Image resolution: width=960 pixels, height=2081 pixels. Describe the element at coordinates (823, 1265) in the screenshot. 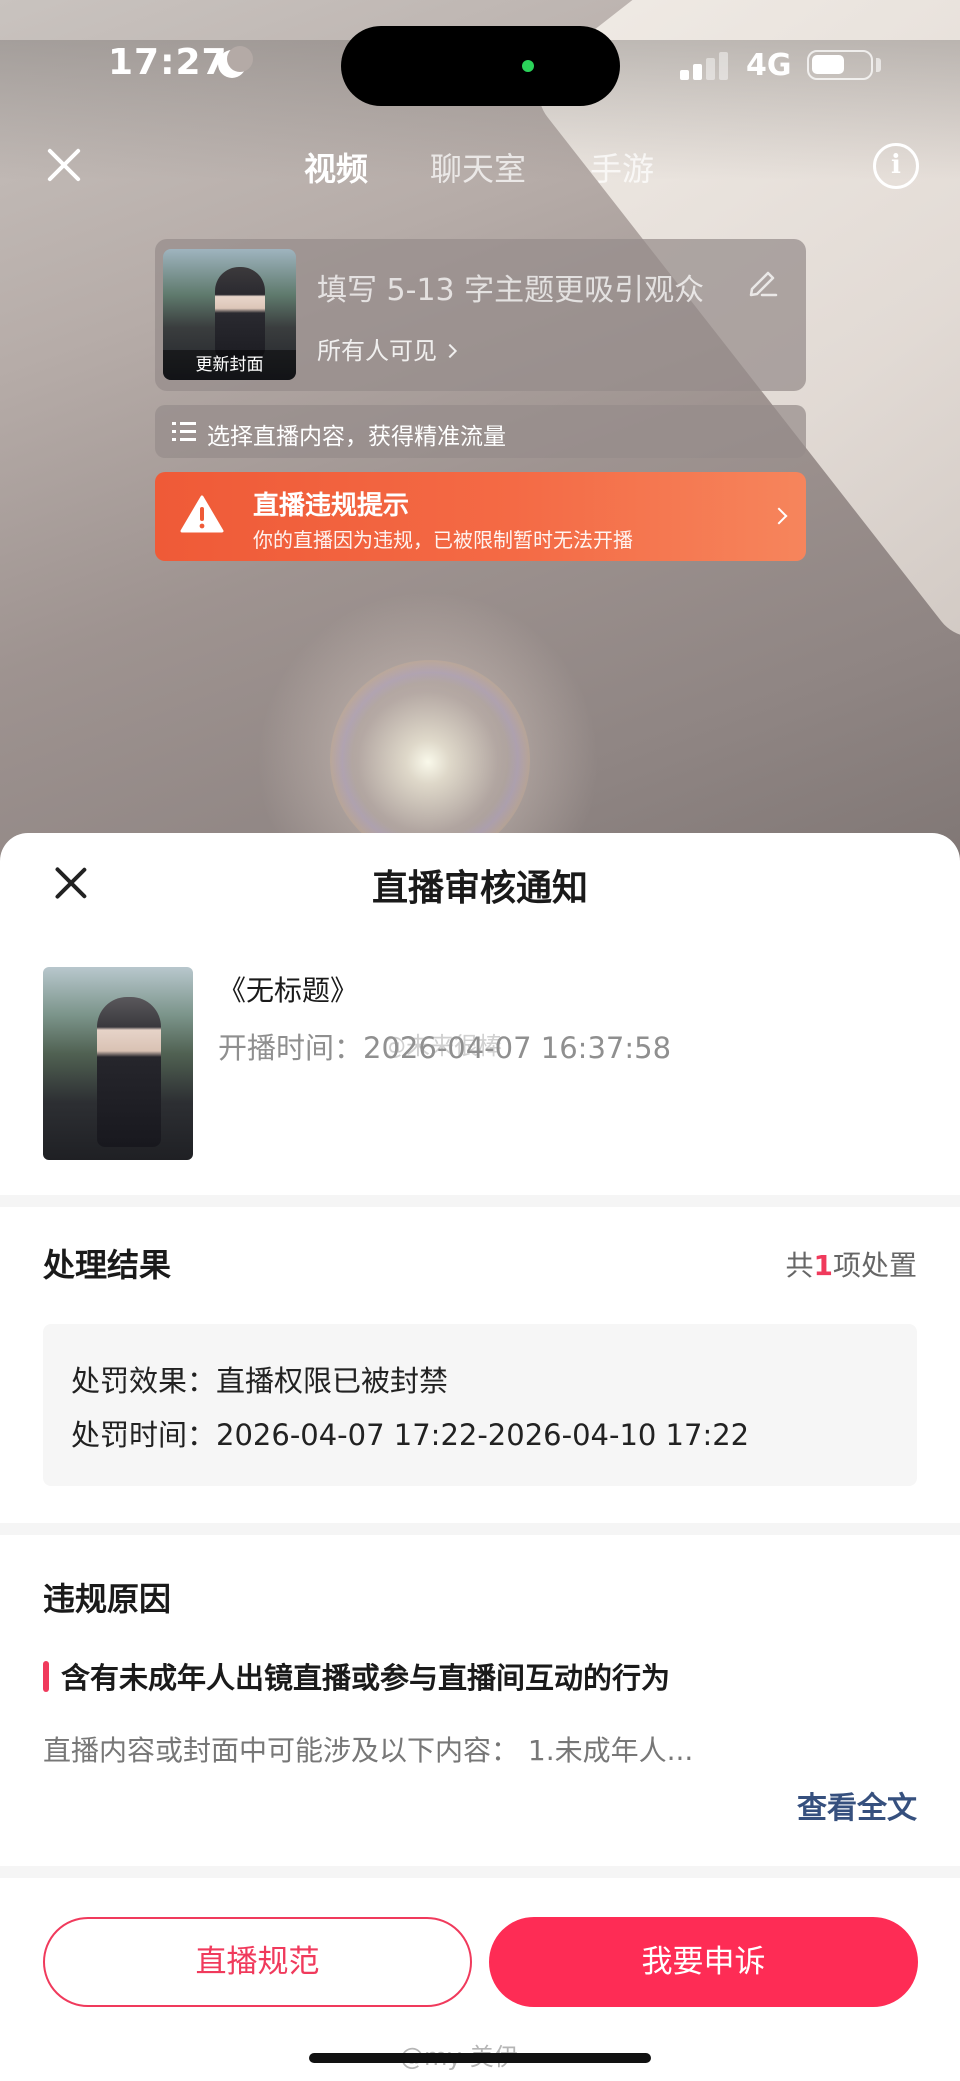

I see `count-number: 1` at that location.